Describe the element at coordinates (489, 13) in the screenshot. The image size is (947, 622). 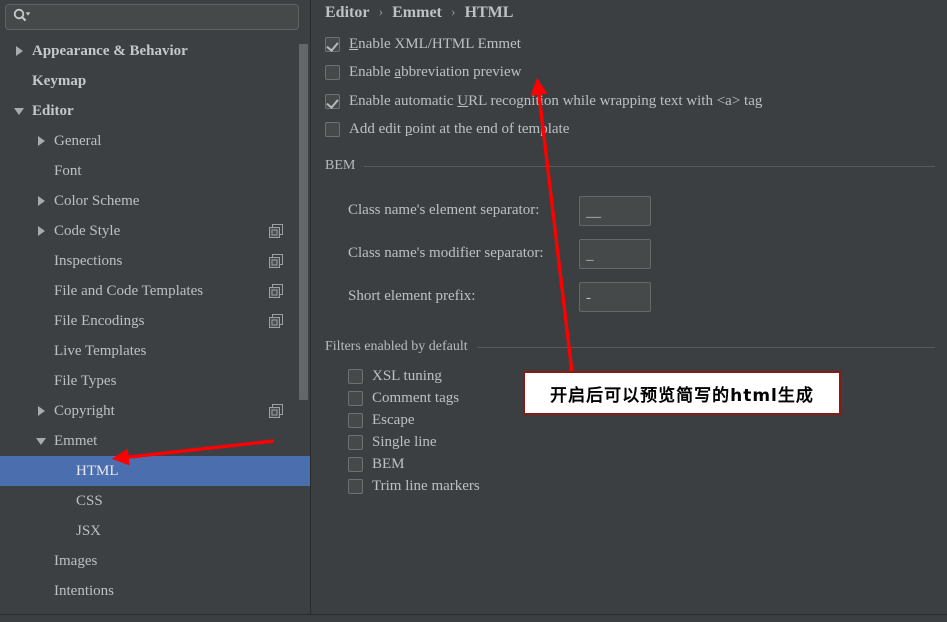
I see `breadcrumb-crumb-html: HTML` at that location.